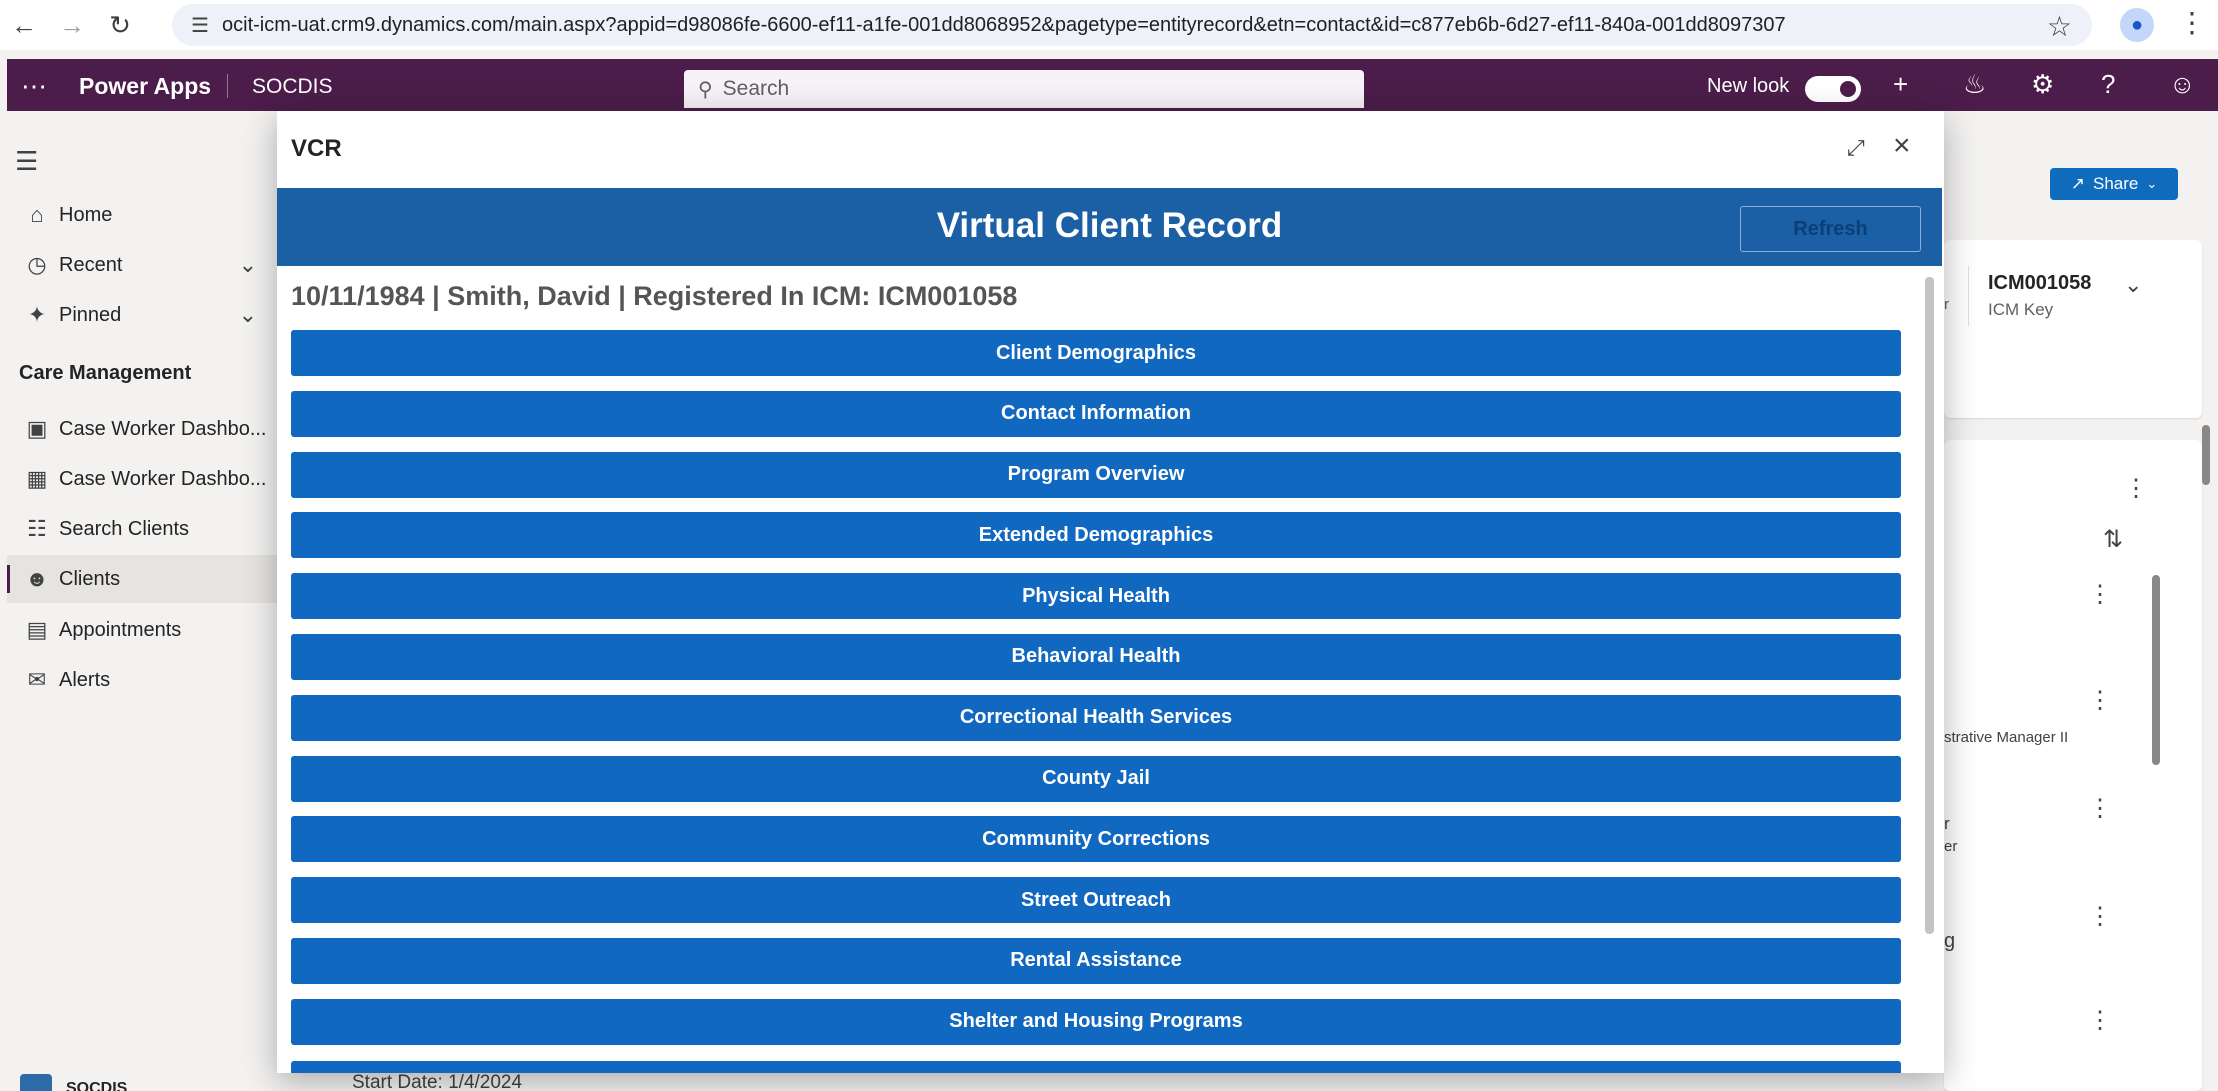 Image resolution: width=2218 pixels, height=1091 pixels. I want to click on gear-icon: ⚙, so click(2042, 84).